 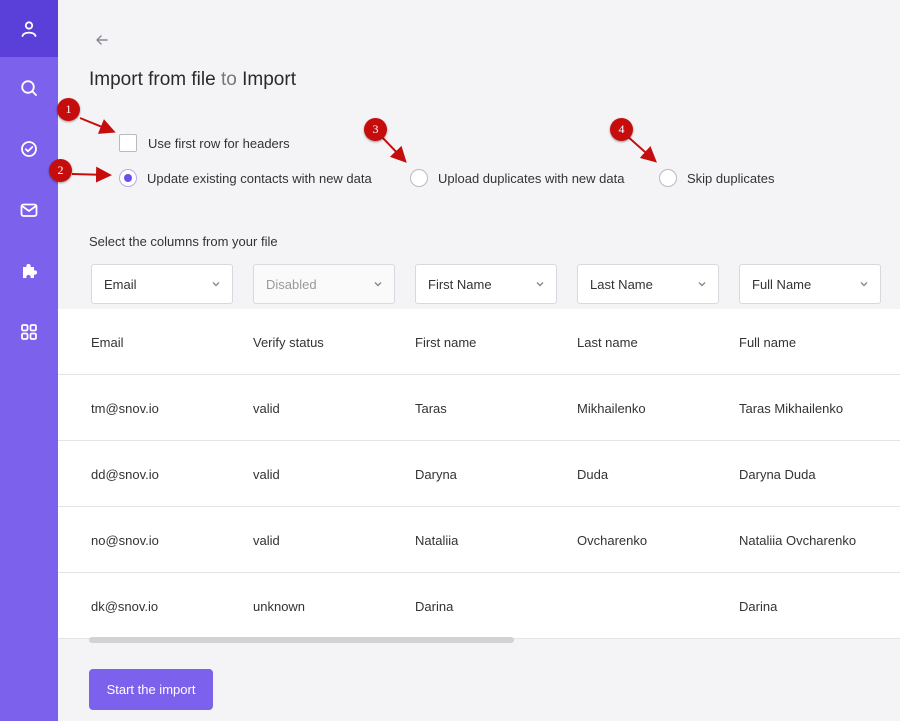 I want to click on sidebar-item-contacts, so click(x=29, y=28).